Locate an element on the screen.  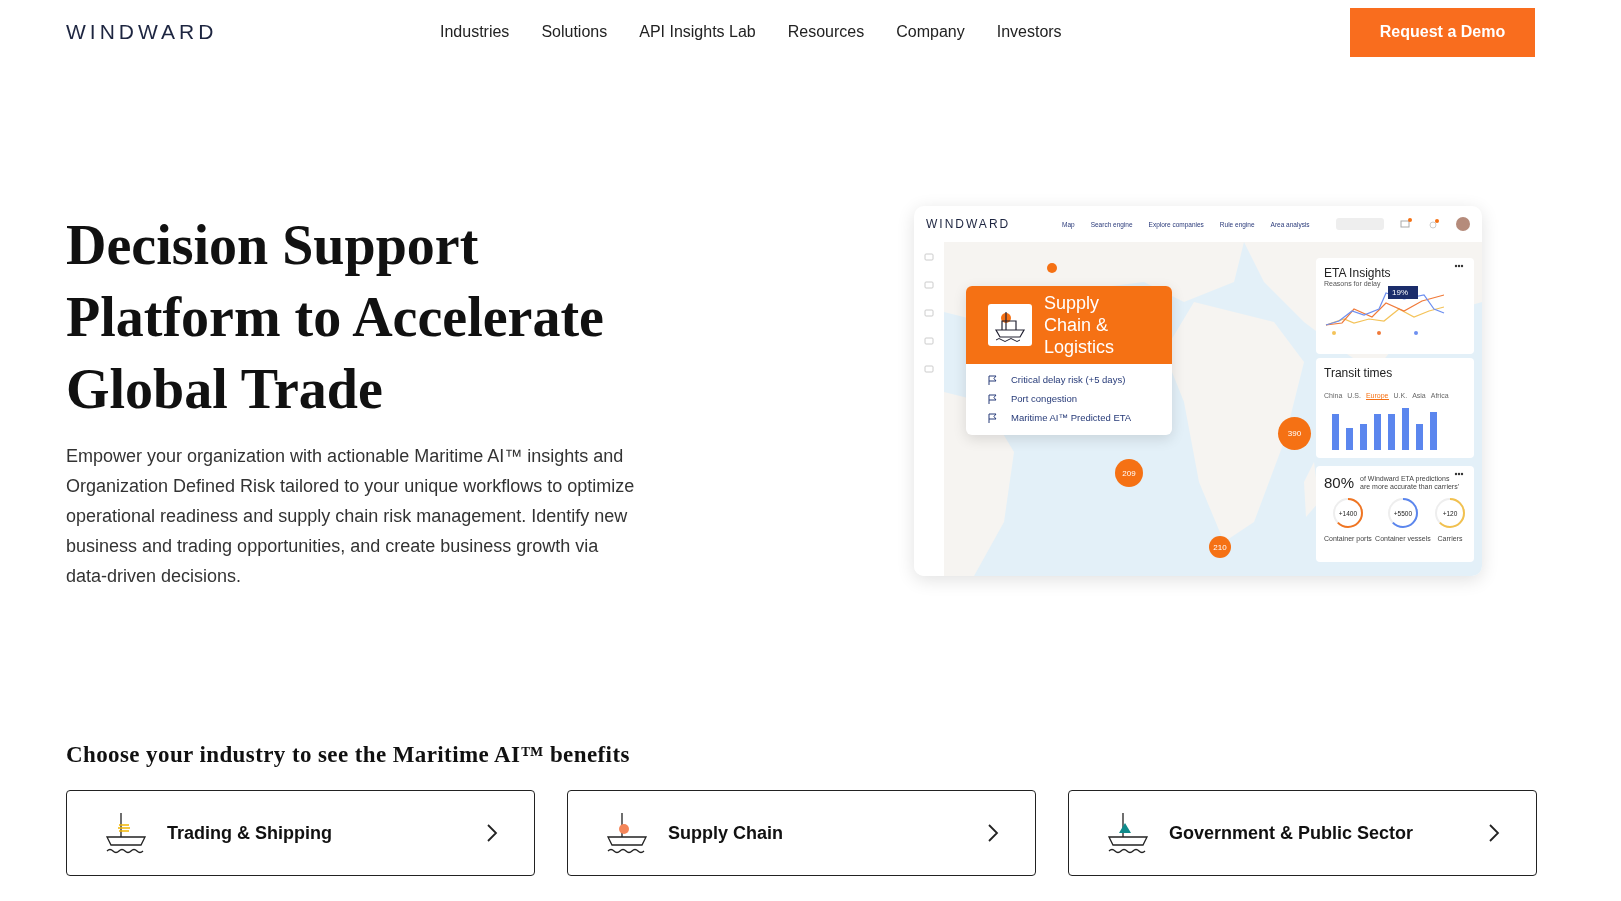
nav-link: Solutions is located at coordinates (574, 32).